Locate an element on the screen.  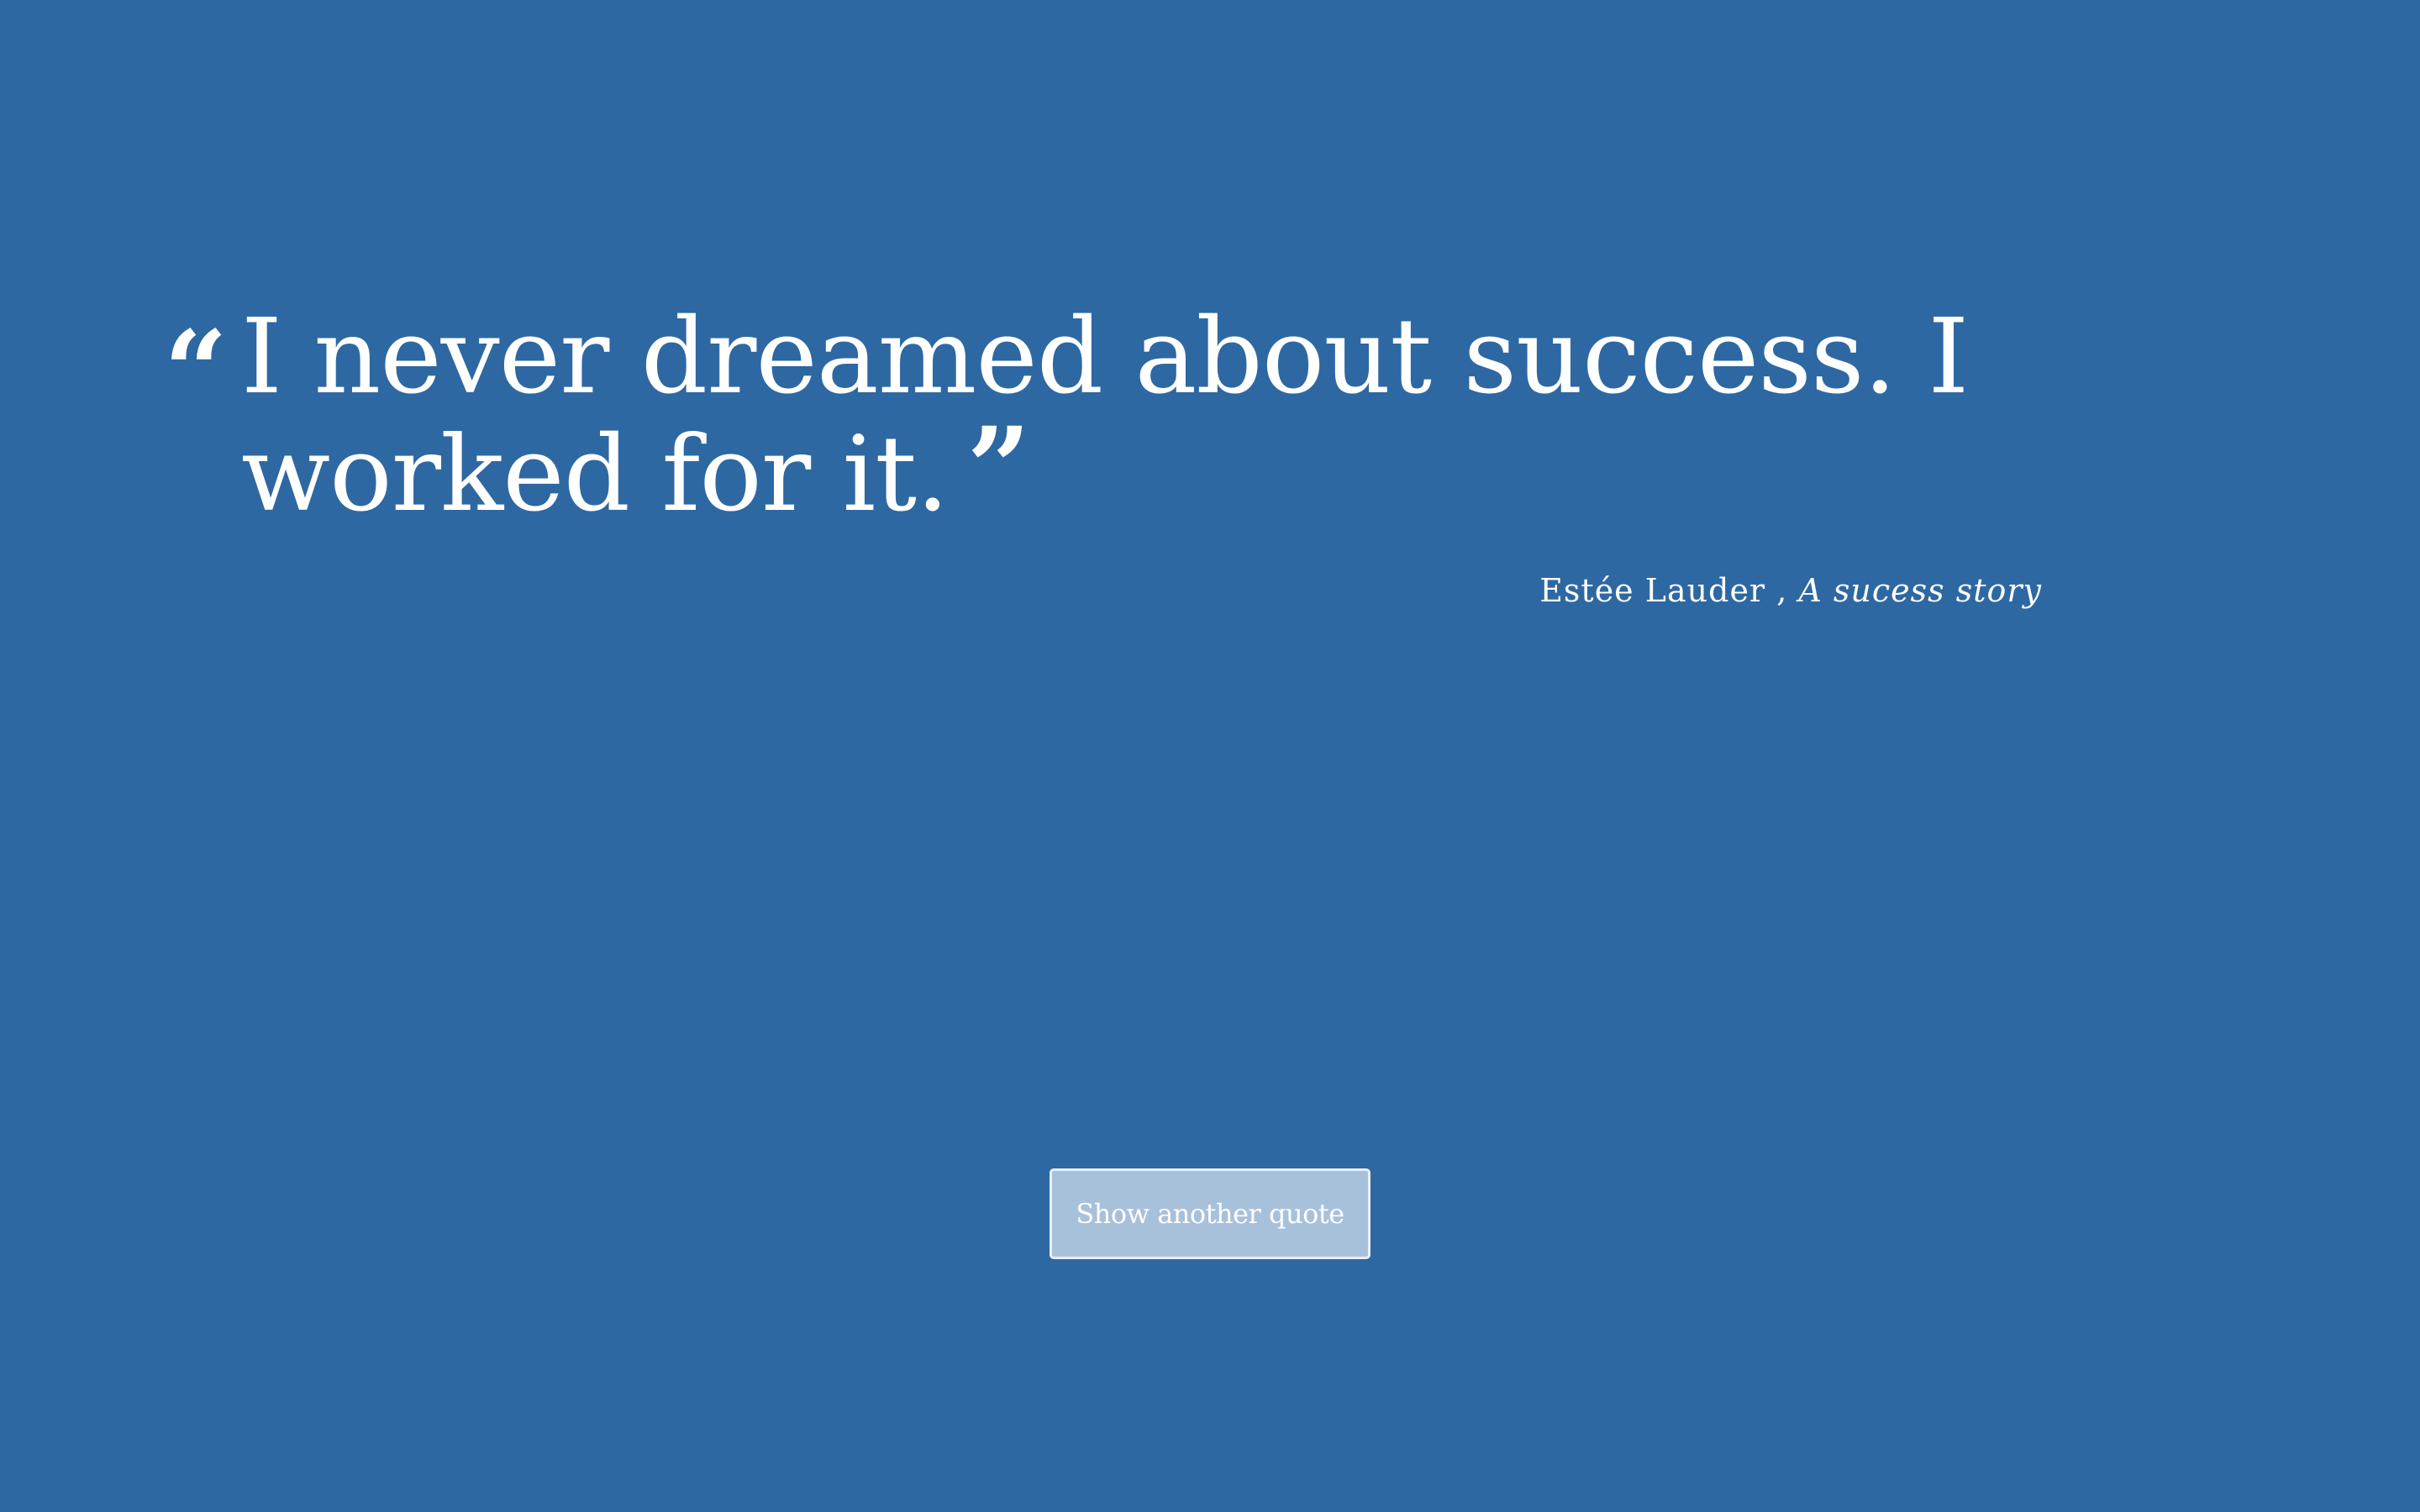
quote-author: Estée Lauder is located at coordinates (1652, 590).